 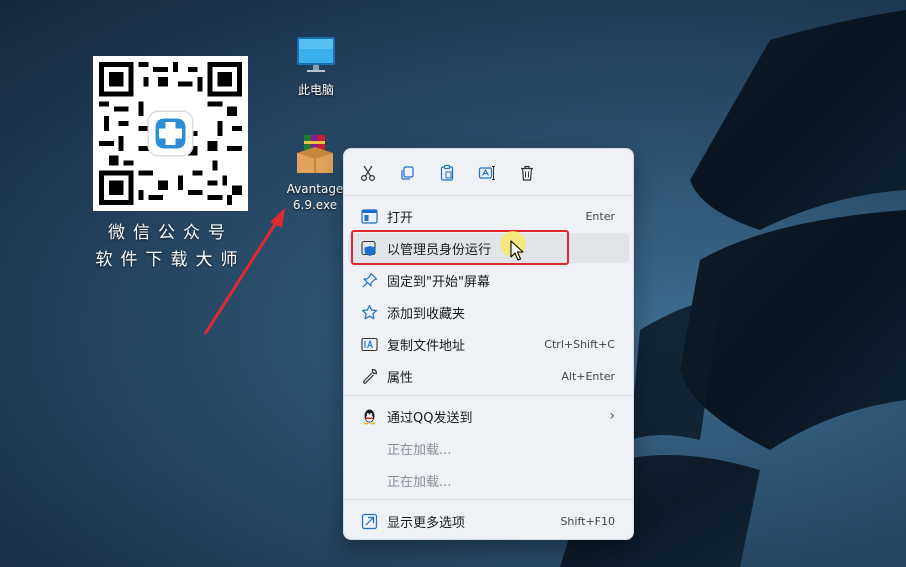 What do you see at coordinates (426, 346) in the screenshot?
I see `menu-item-label: 复制文件地址` at bounding box center [426, 346].